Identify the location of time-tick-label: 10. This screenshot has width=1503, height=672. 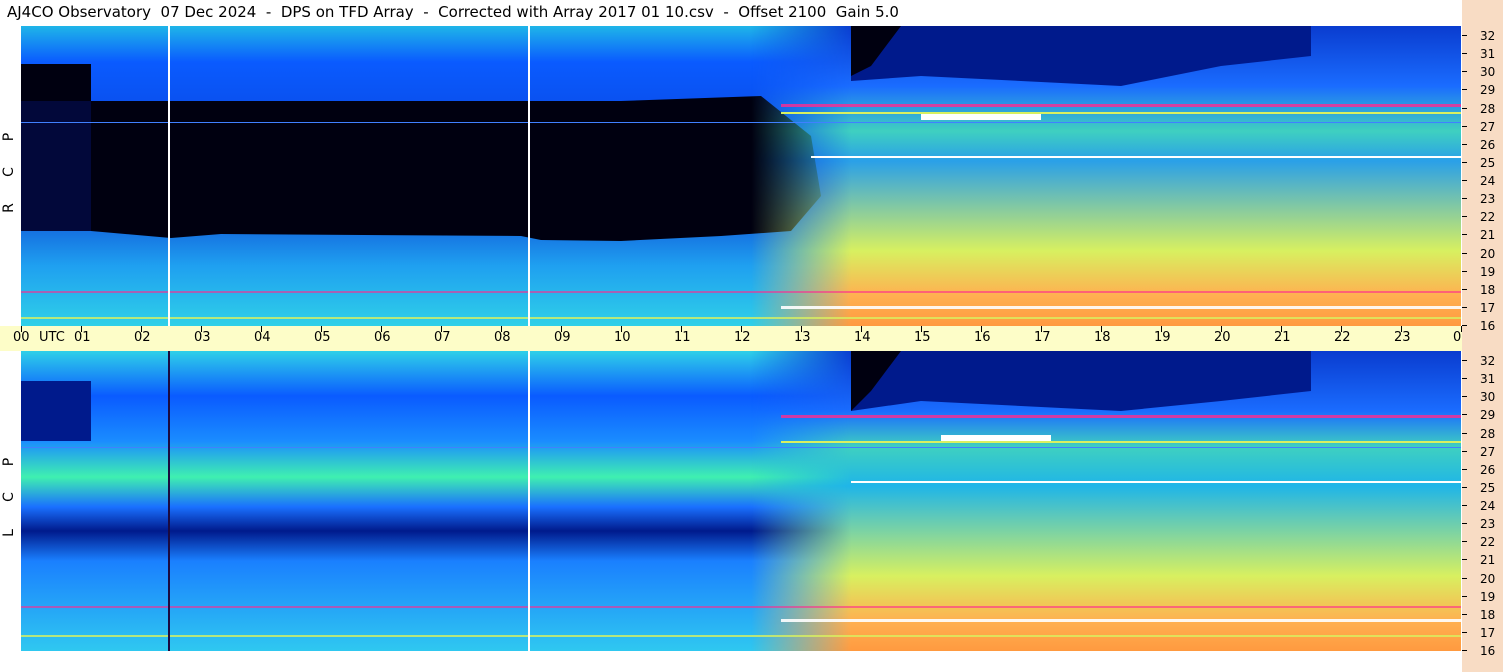
(622, 337).